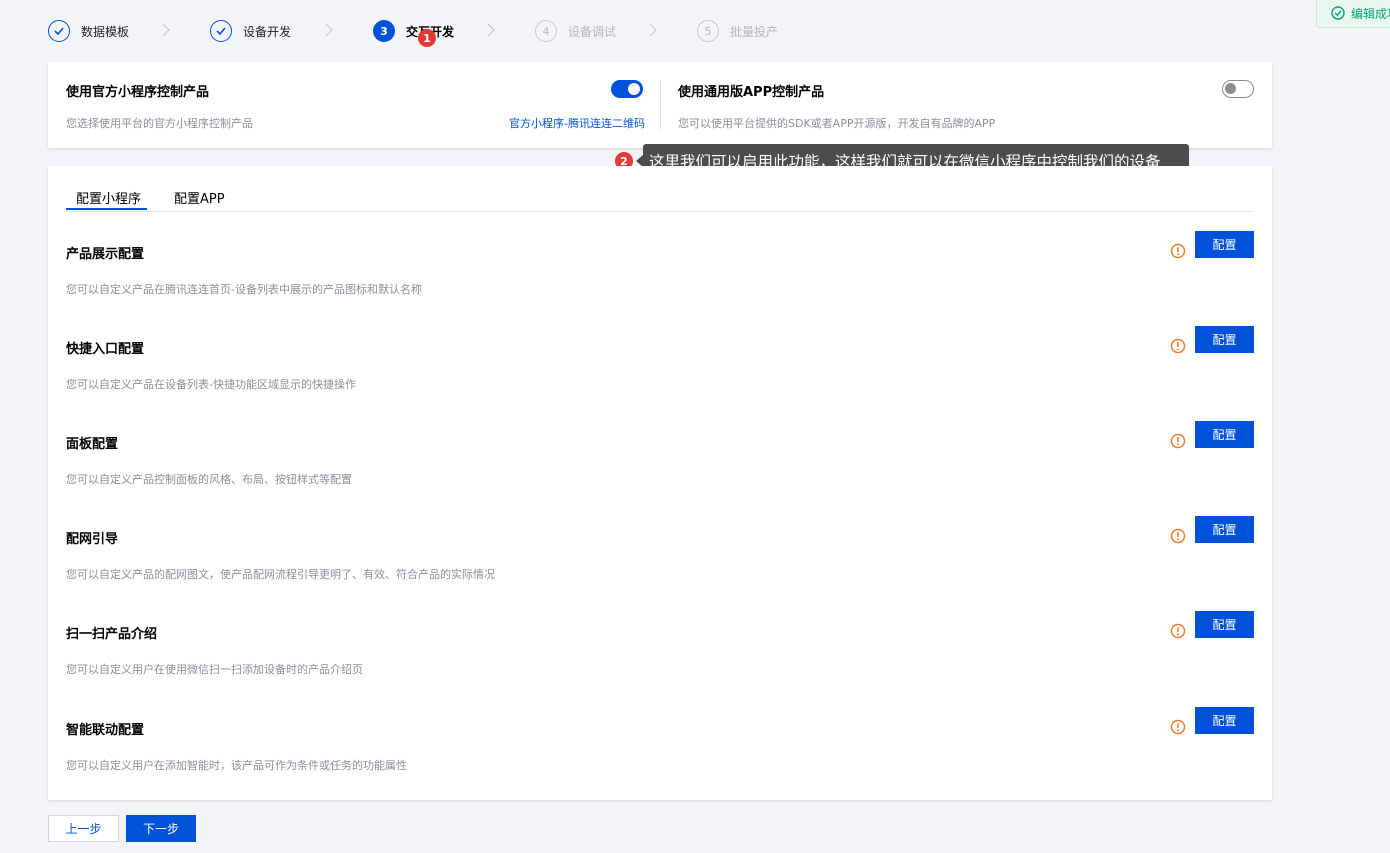 The image size is (1390, 853). Describe the element at coordinates (105, 31) in the screenshot. I see `step-label: 数据模板` at that location.